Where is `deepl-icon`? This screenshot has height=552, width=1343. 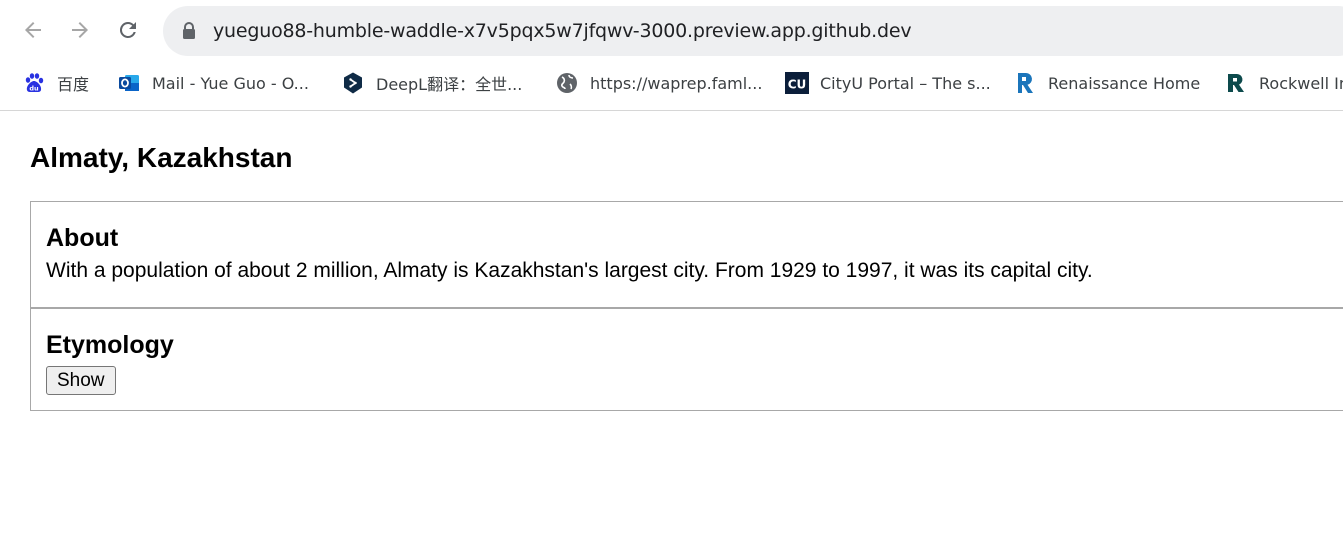 deepl-icon is located at coordinates (353, 83).